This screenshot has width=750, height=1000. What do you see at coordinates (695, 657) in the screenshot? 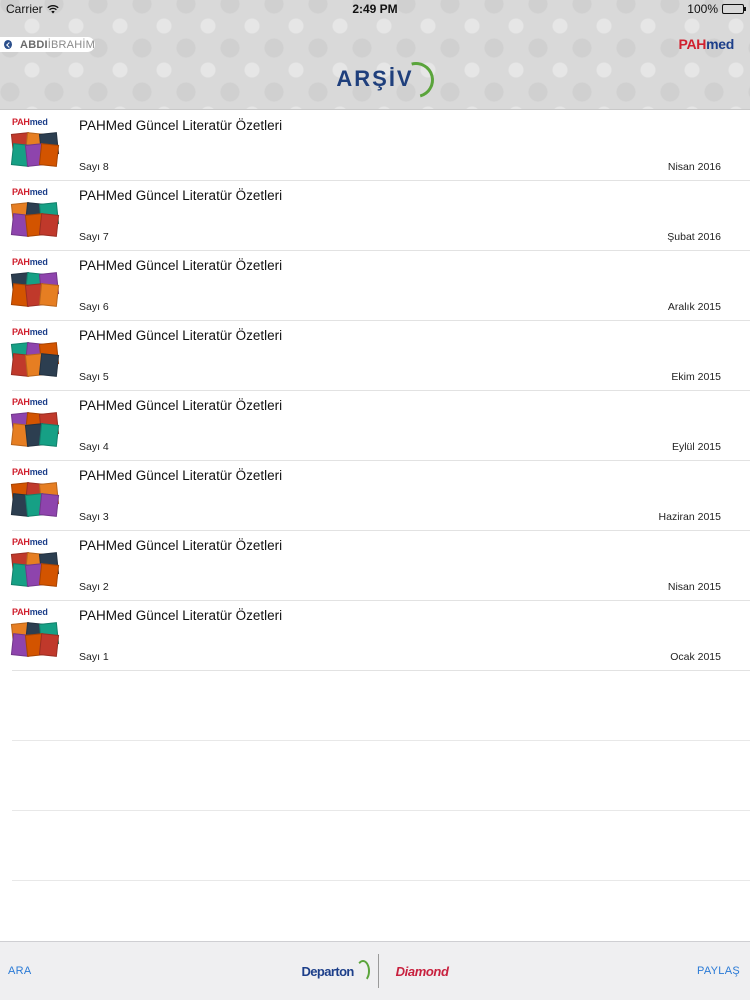
I see `item-date: Ocak 2015` at bounding box center [695, 657].